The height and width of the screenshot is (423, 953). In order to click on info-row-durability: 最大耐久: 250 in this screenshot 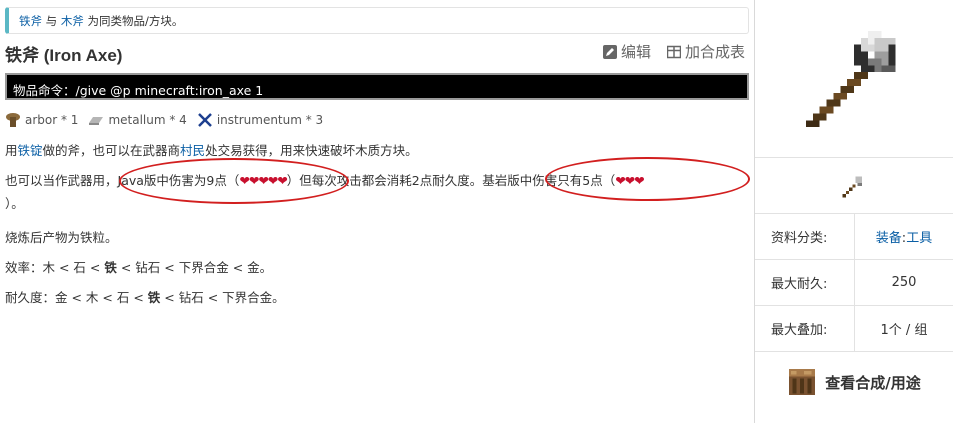, I will do `click(854, 283)`.